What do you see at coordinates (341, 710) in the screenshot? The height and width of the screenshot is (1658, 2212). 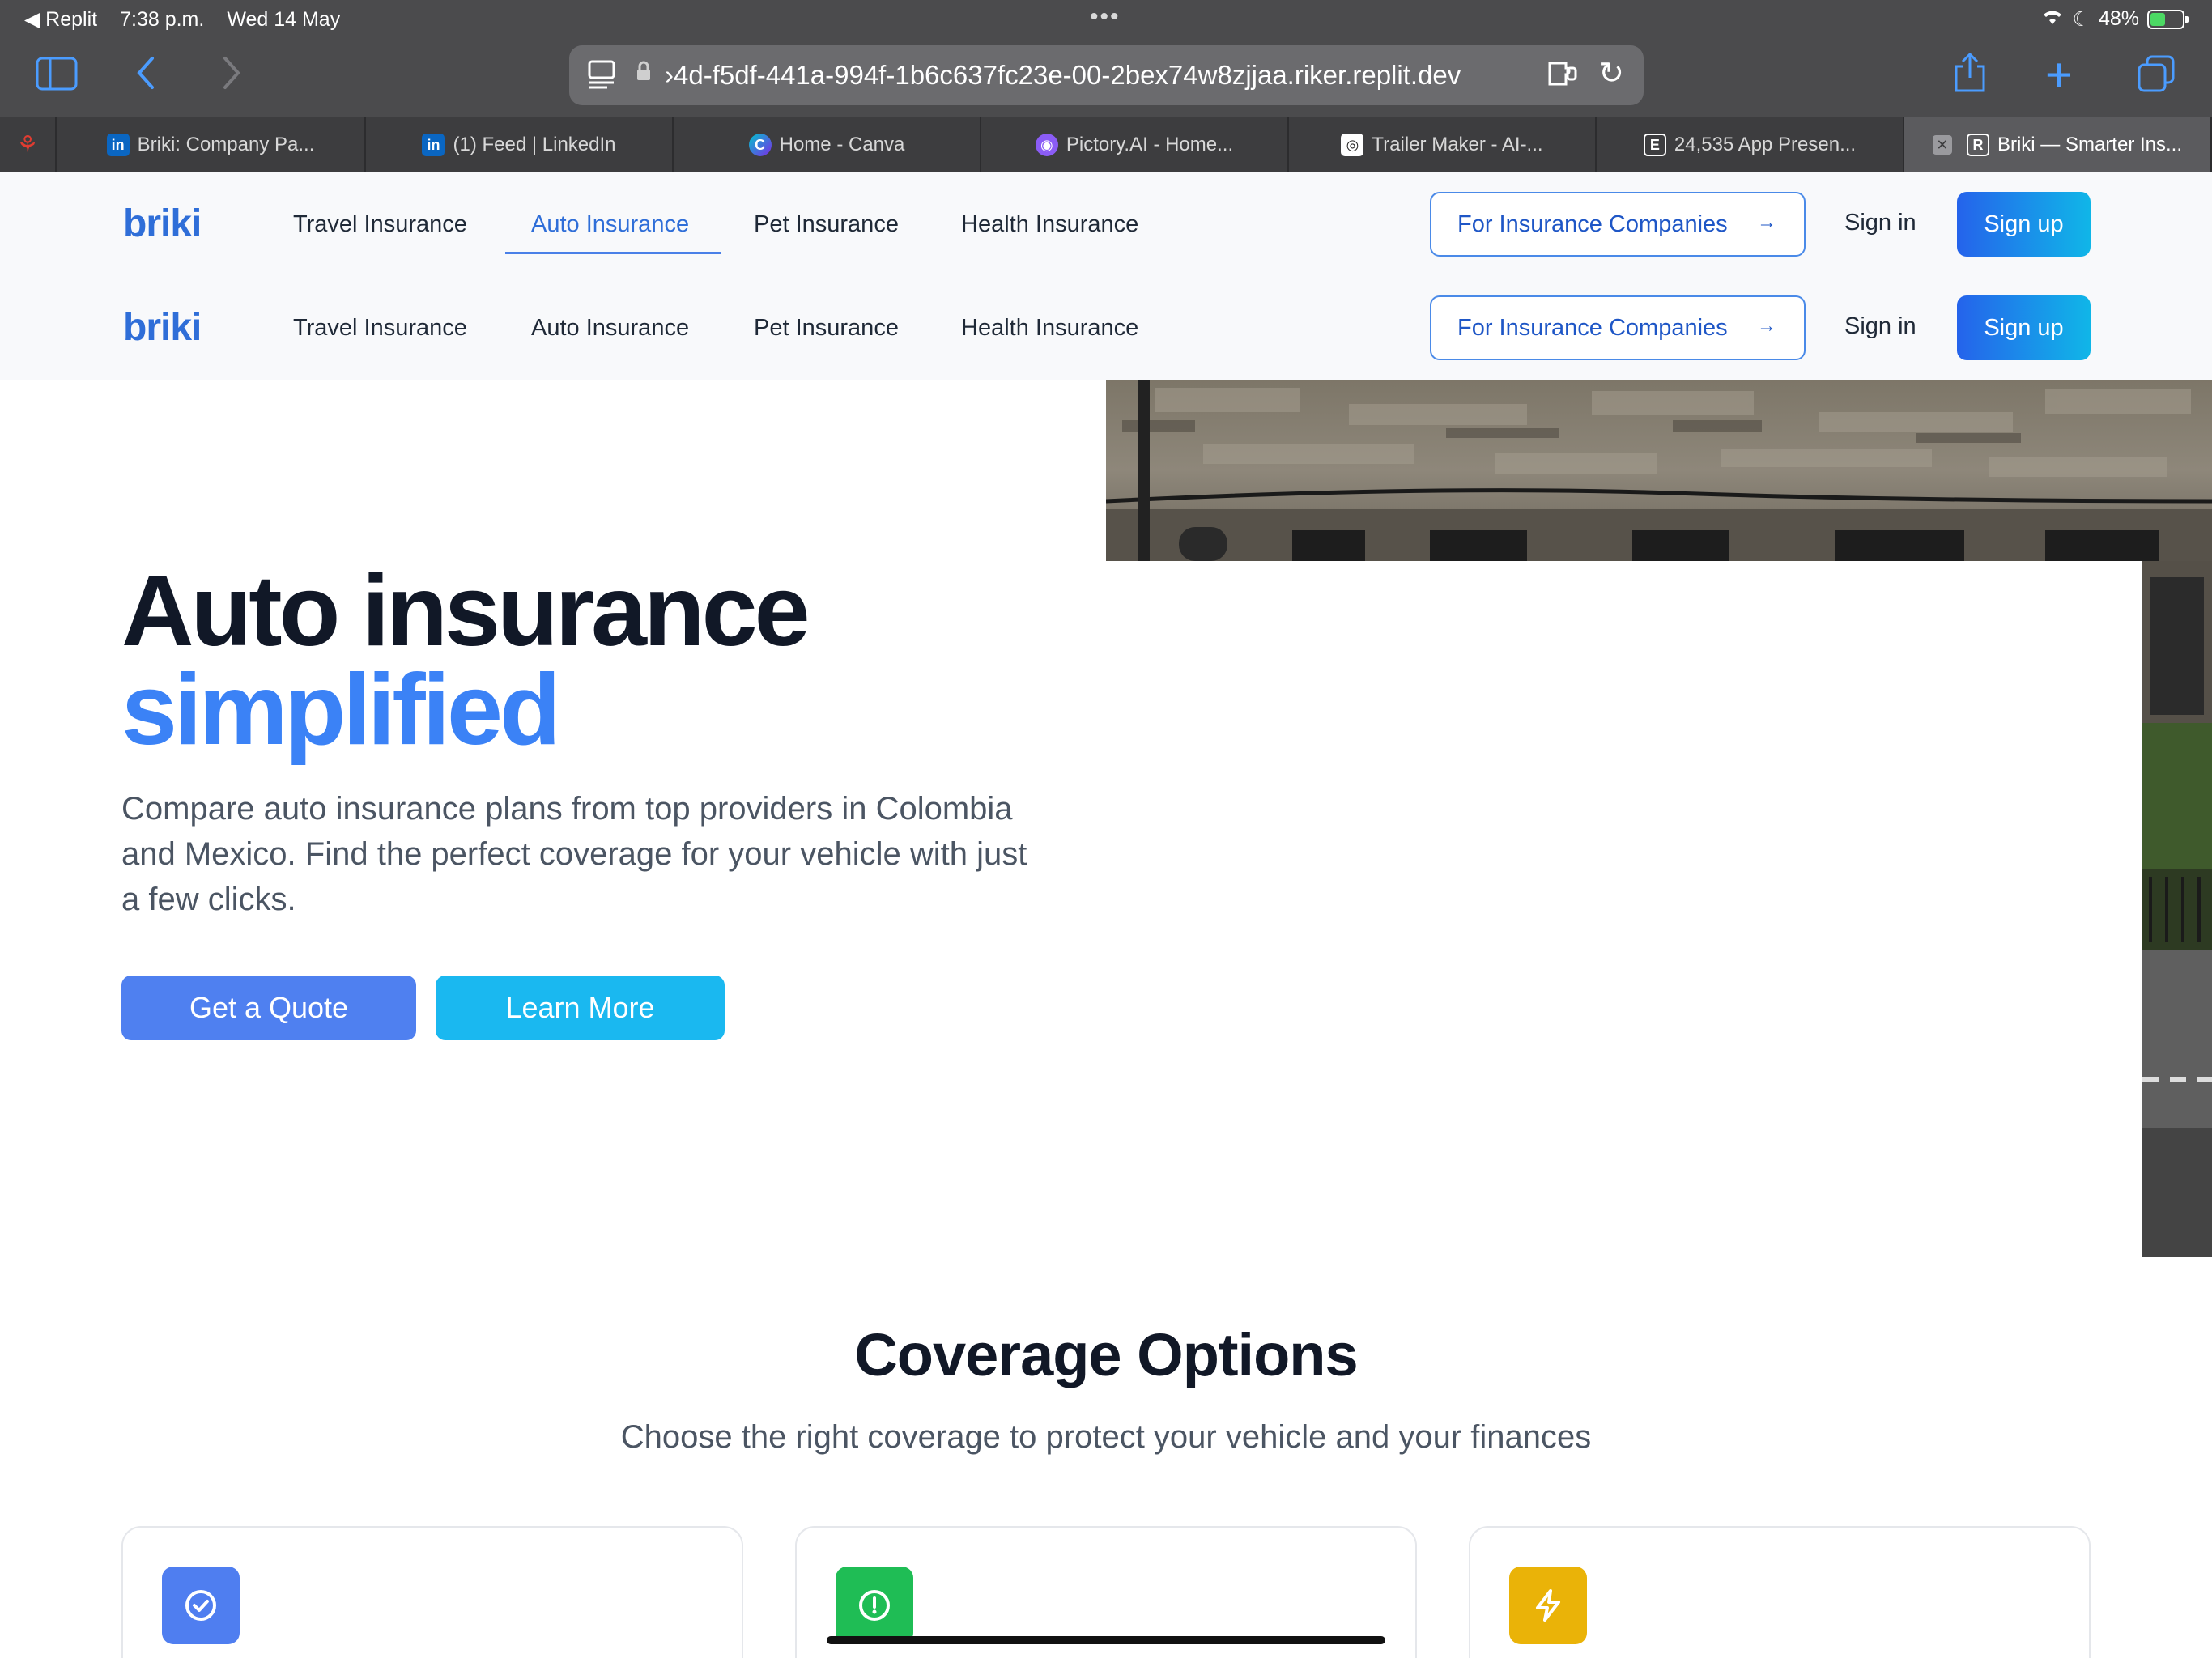 I see `hero-title-highlight: simplified` at bounding box center [341, 710].